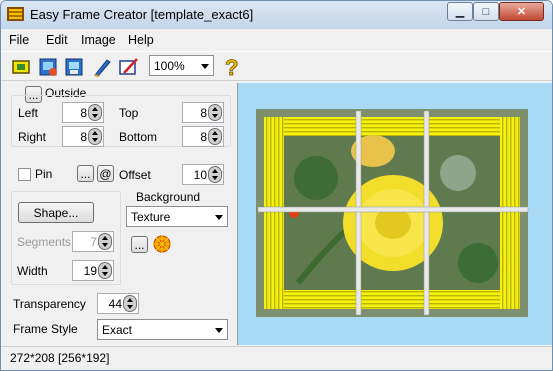 The image size is (553, 371). I want to click on save-image-icon, so click(75, 67).